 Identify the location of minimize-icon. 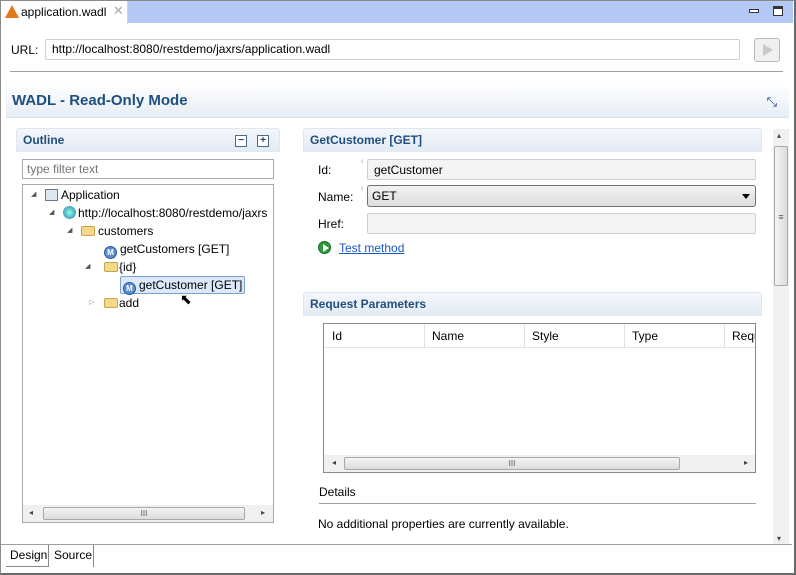
(754, 11).